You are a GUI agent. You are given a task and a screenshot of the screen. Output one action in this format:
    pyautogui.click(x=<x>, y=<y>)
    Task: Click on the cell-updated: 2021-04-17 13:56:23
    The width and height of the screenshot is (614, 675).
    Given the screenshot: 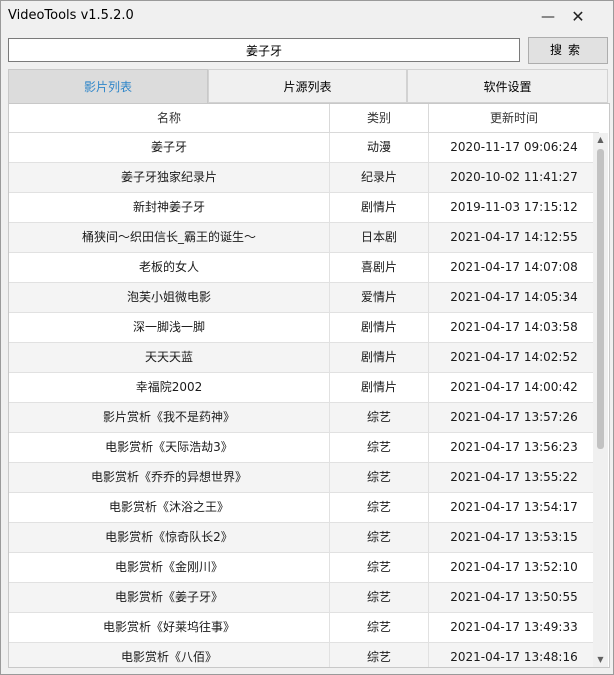 What is the action you would take?
    pyautogui.click(x=514, y=447)
    